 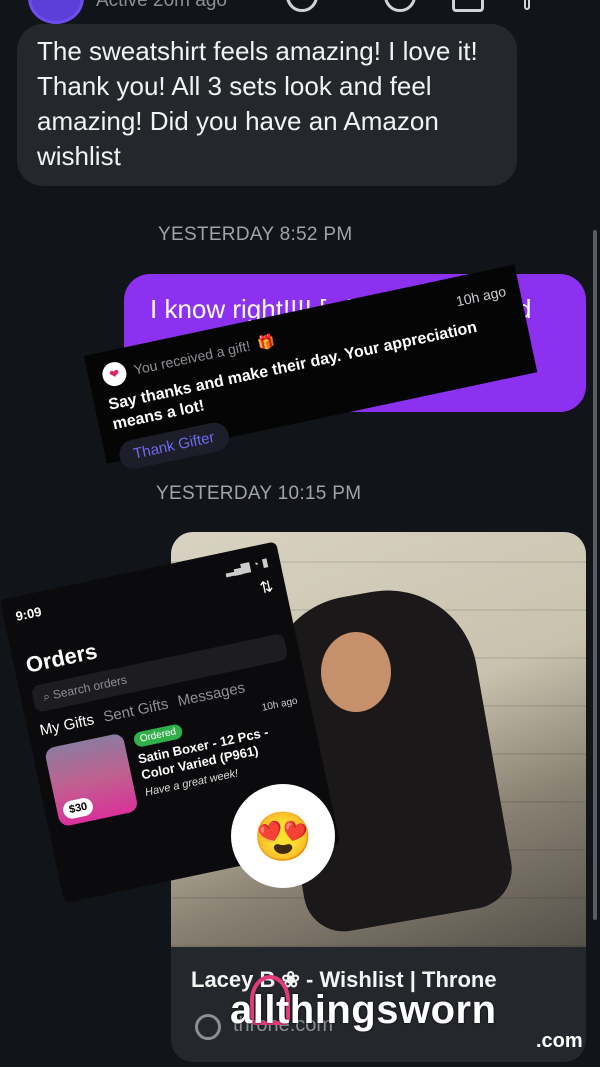 I want to click on watermark: allthingsworn, so click(x=363, y=1010).